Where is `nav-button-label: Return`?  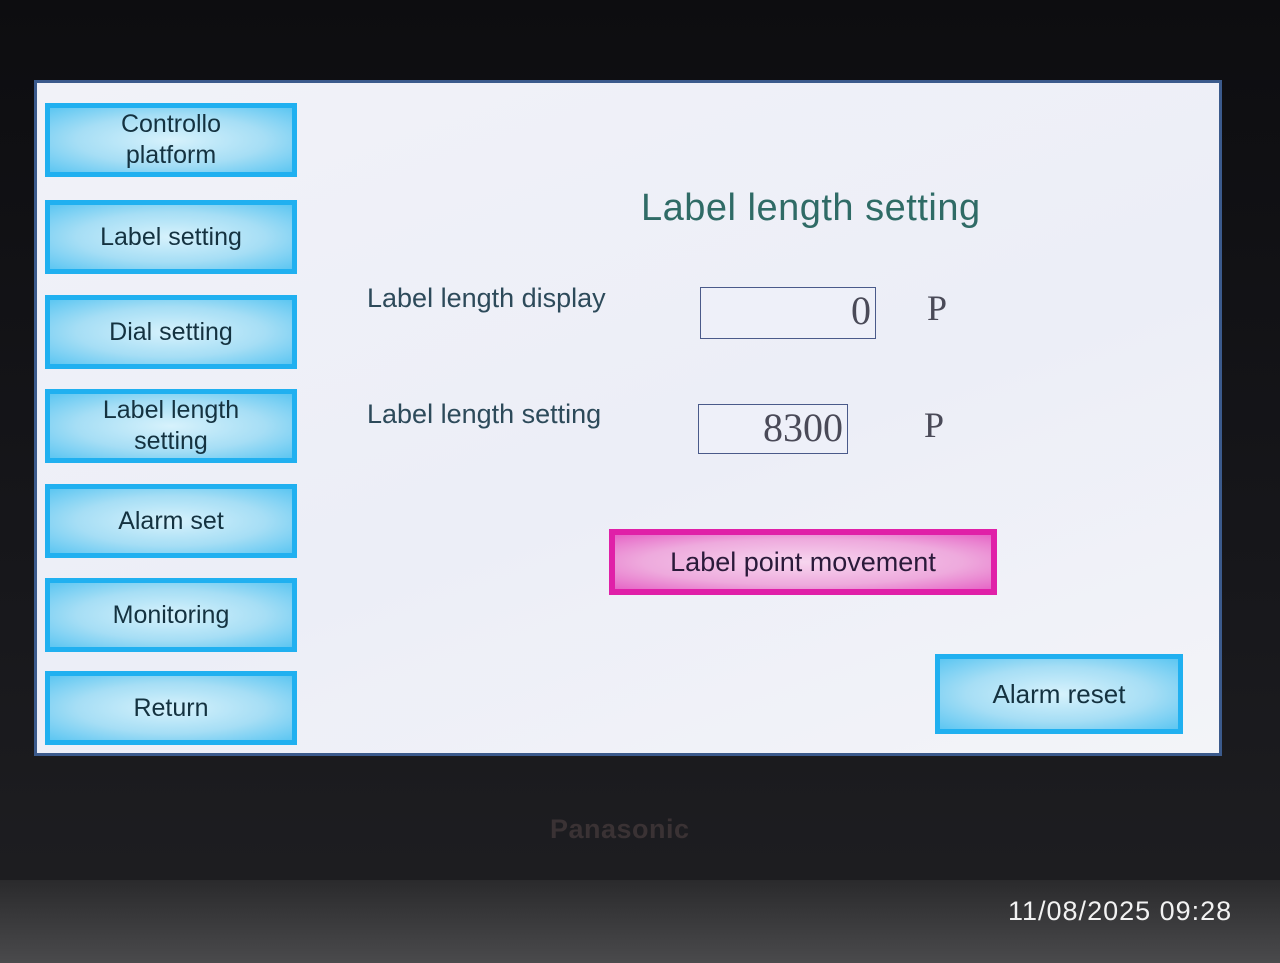 nav-button-label: Return is located at coordinates (171, 707).